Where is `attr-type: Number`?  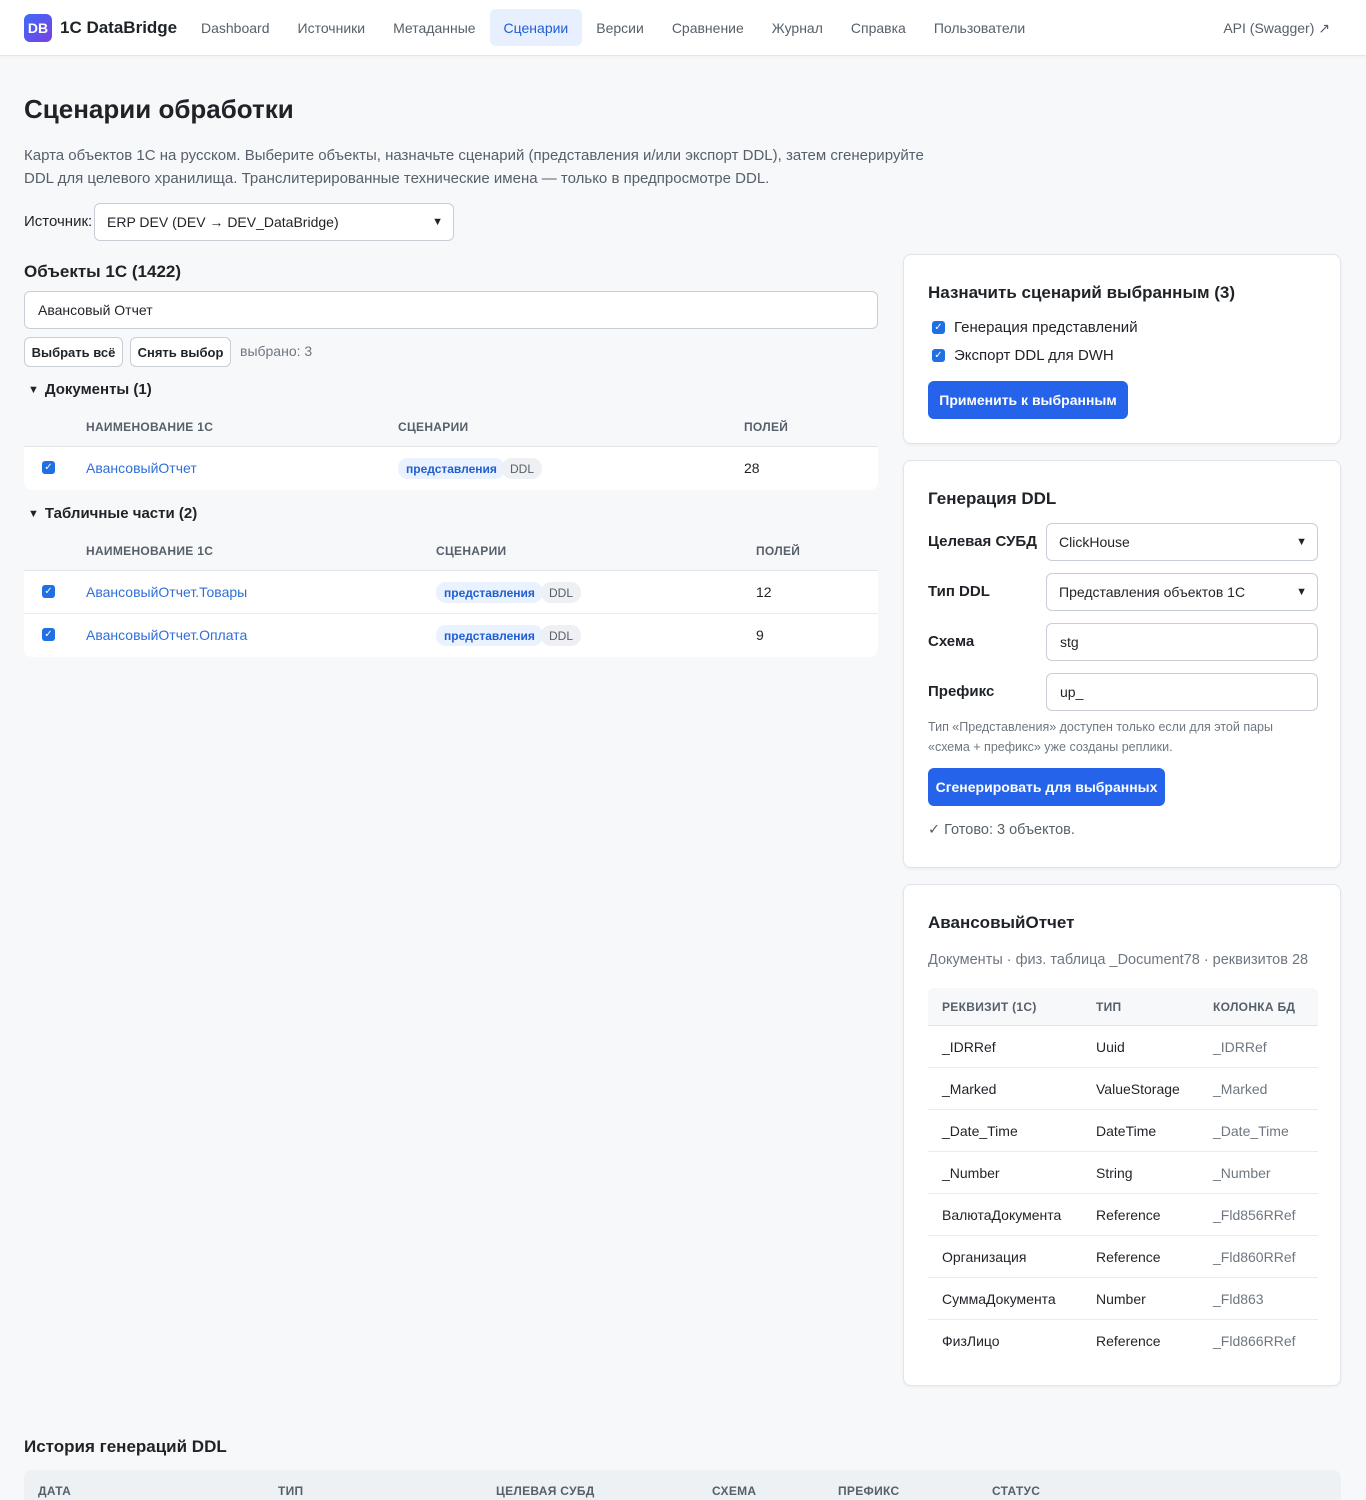
attr-type: Number is located at coordinates (1121, 1299).